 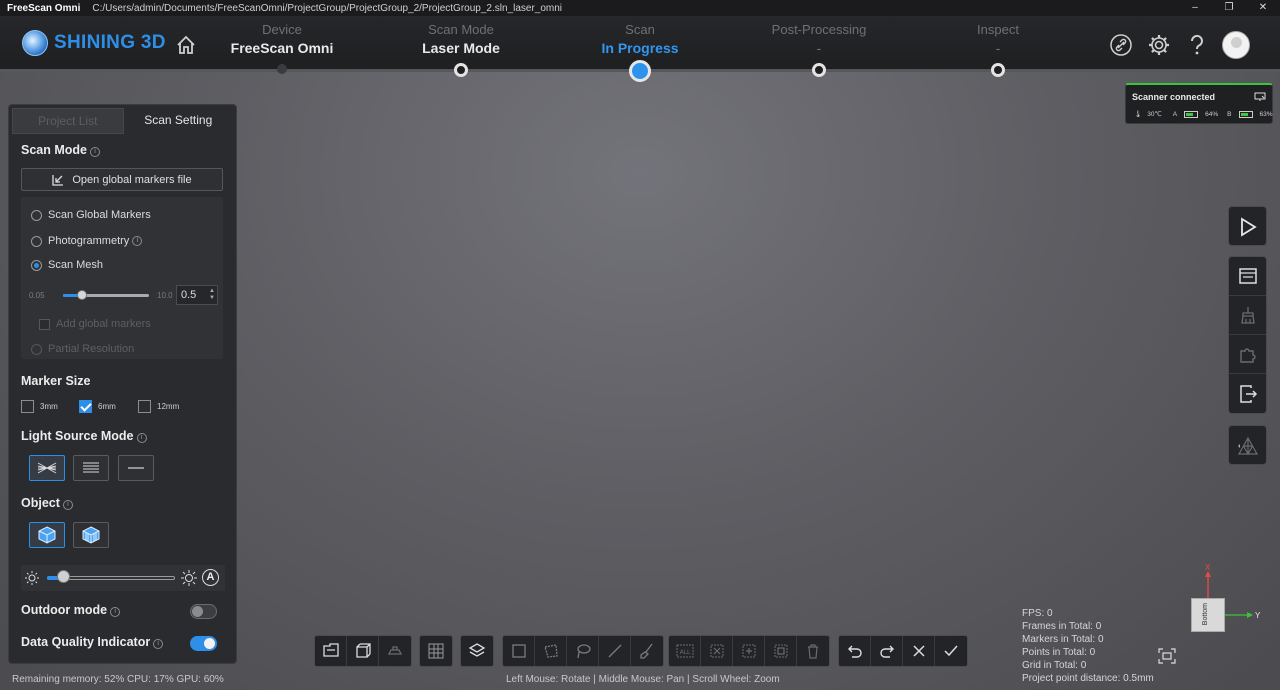 What do you see at coordinates (1208, 567) in the screenshot?
I see `axis-x-label: X` at bounding box center [1208, 567].